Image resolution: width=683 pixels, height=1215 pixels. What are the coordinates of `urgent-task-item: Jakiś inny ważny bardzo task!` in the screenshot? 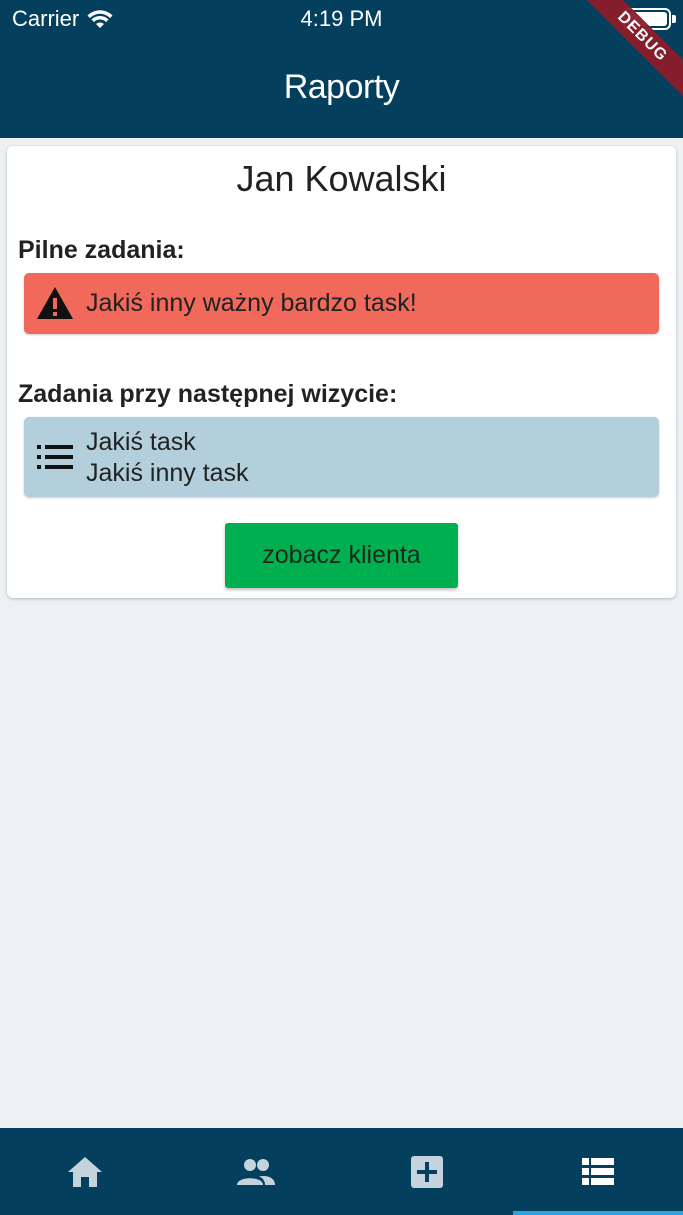 It's located at (341, 303).